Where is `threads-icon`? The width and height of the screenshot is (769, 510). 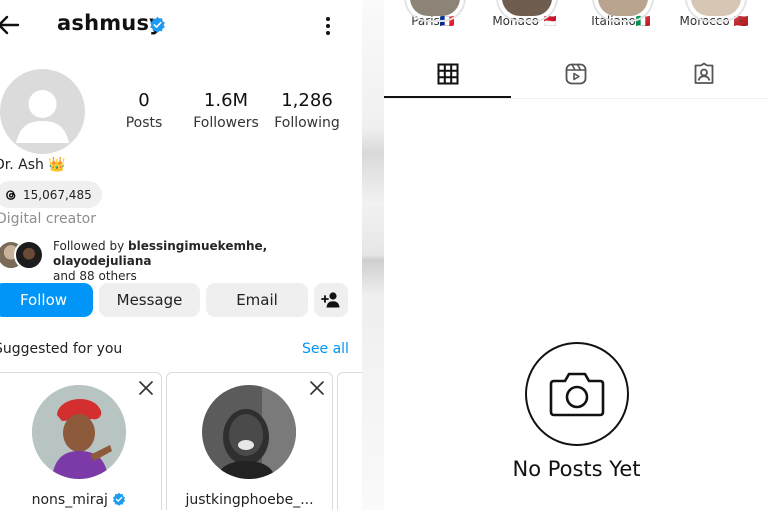 threads-icon is located at coordinates (11, 194).